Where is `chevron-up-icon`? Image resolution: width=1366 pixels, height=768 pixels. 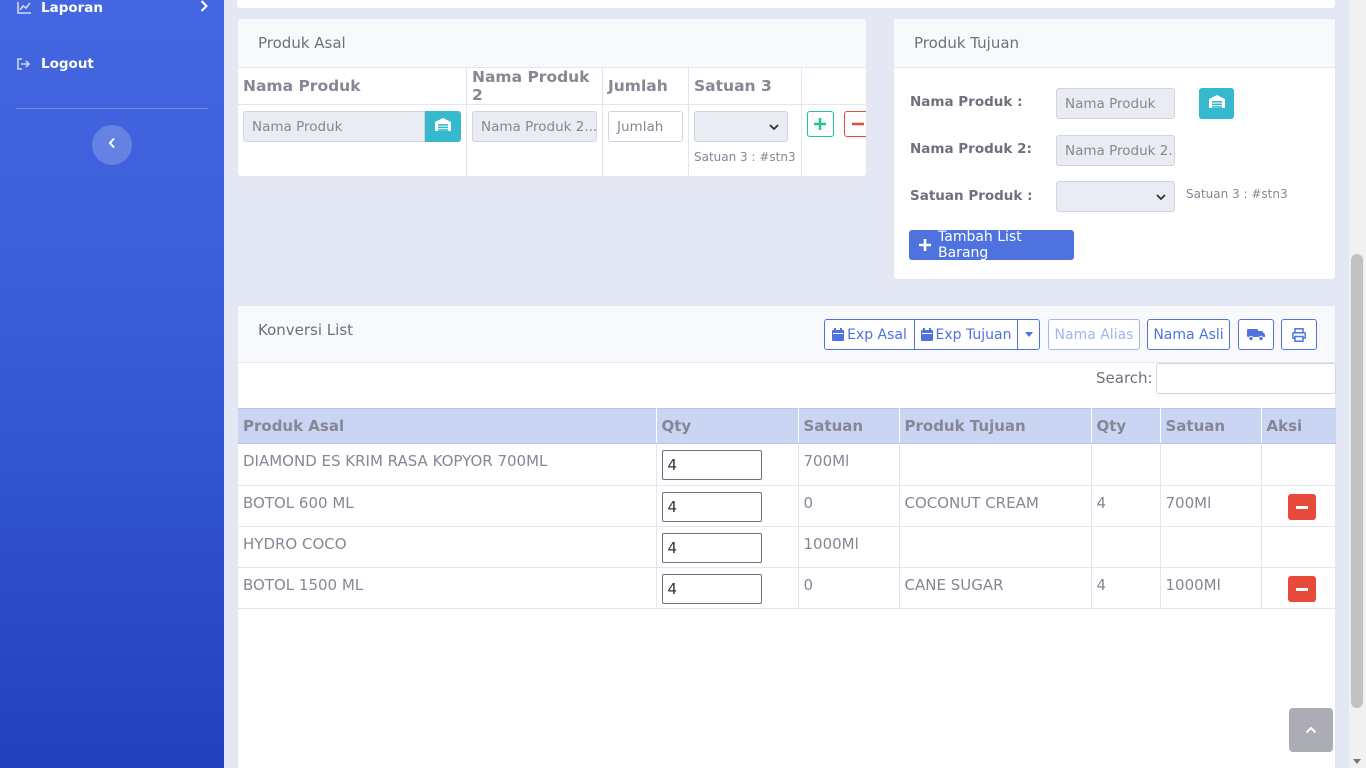 chevron-up-icon is located at coordinates (1311, 730).